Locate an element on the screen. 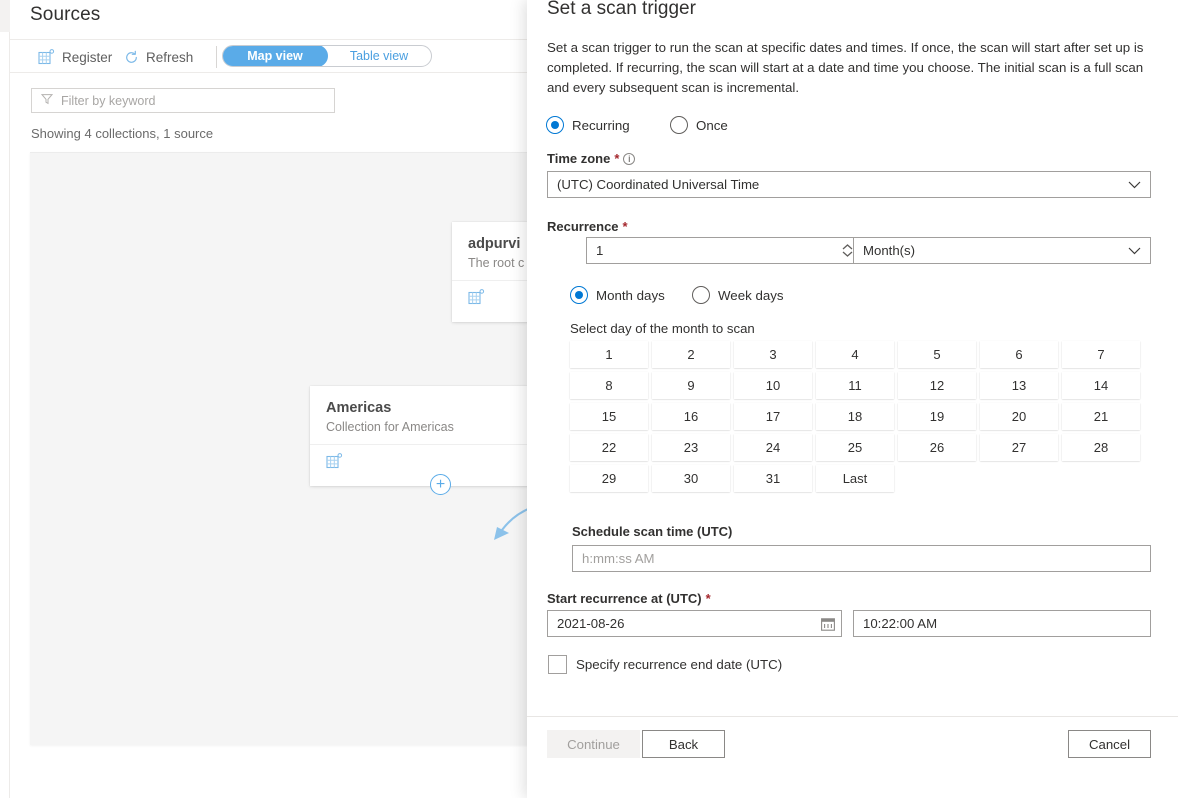 The width and height of the screenshot is (1178, 798). start-recurrence-date-input: 2021-08-26 is located at coordinates (694, 623).